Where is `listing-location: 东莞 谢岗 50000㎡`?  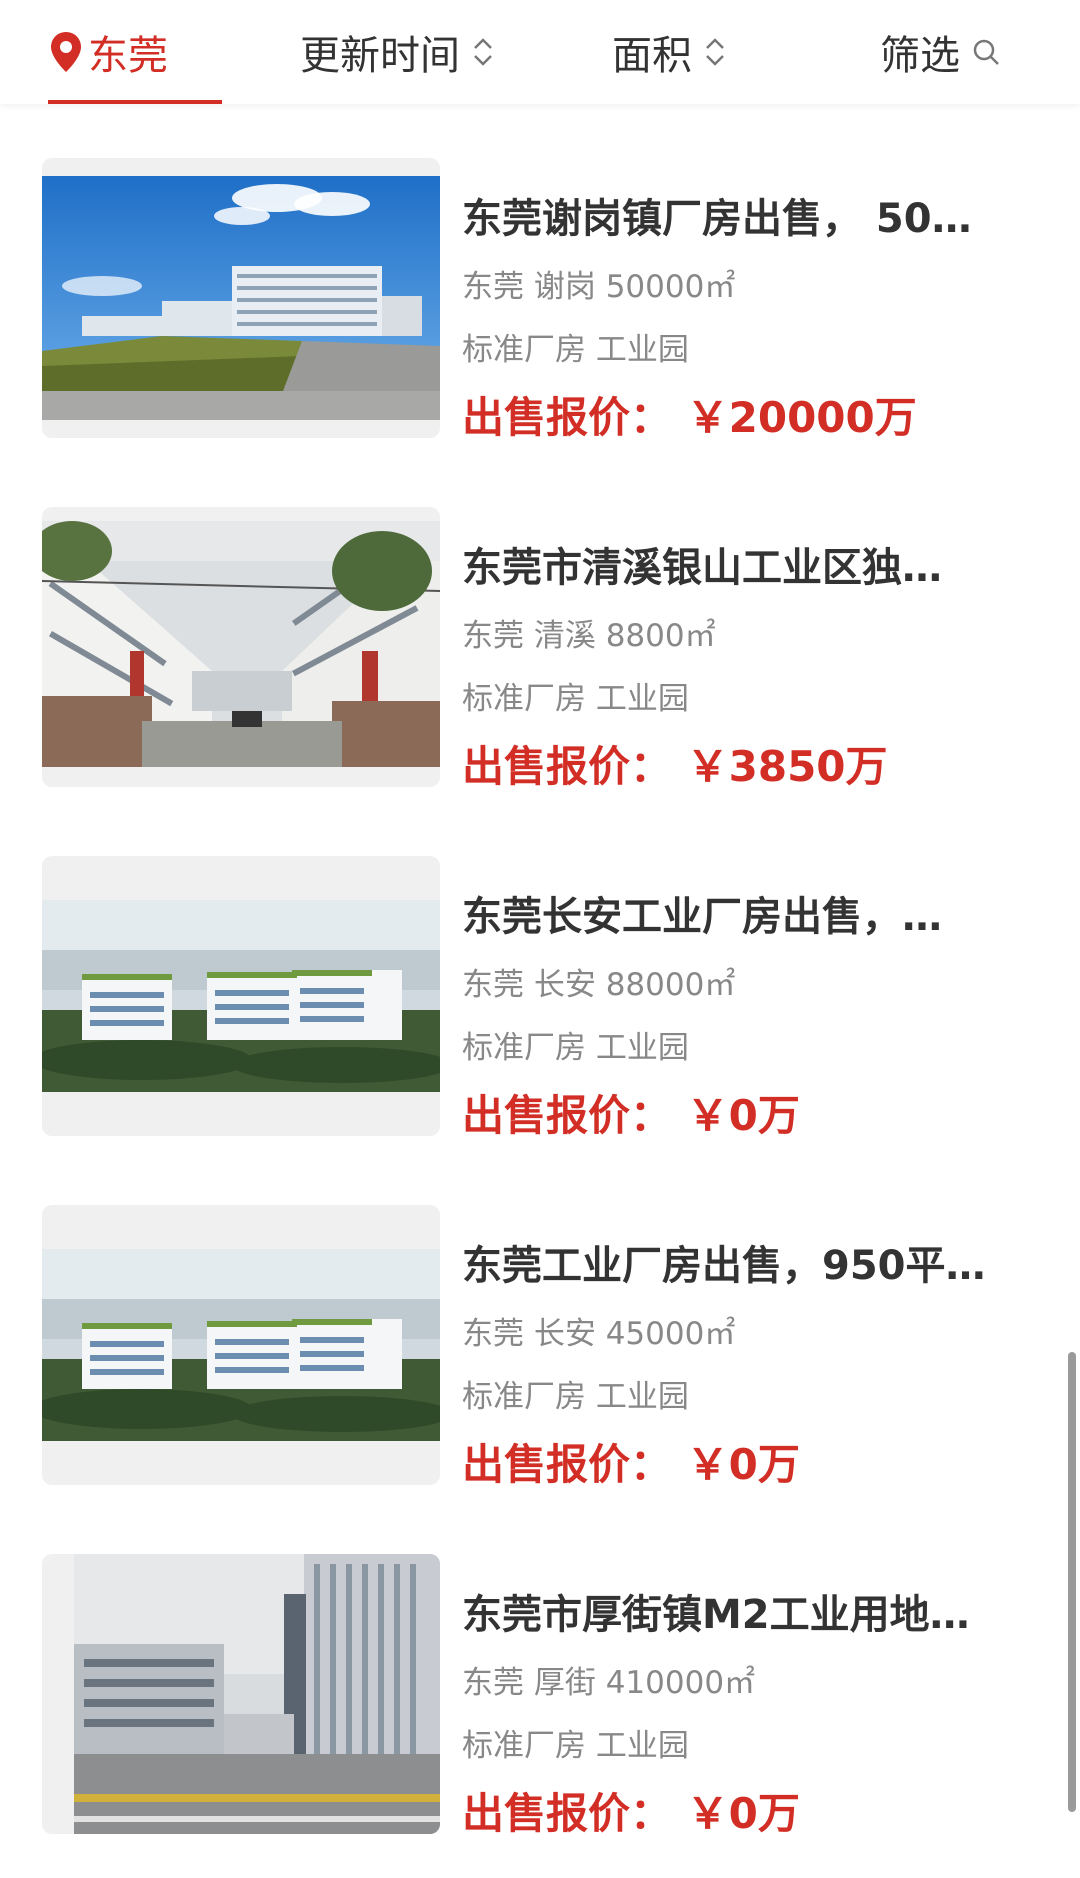
listing-location: 东莞 谢岗 50000㎡ is located at coordinates (599, 287).